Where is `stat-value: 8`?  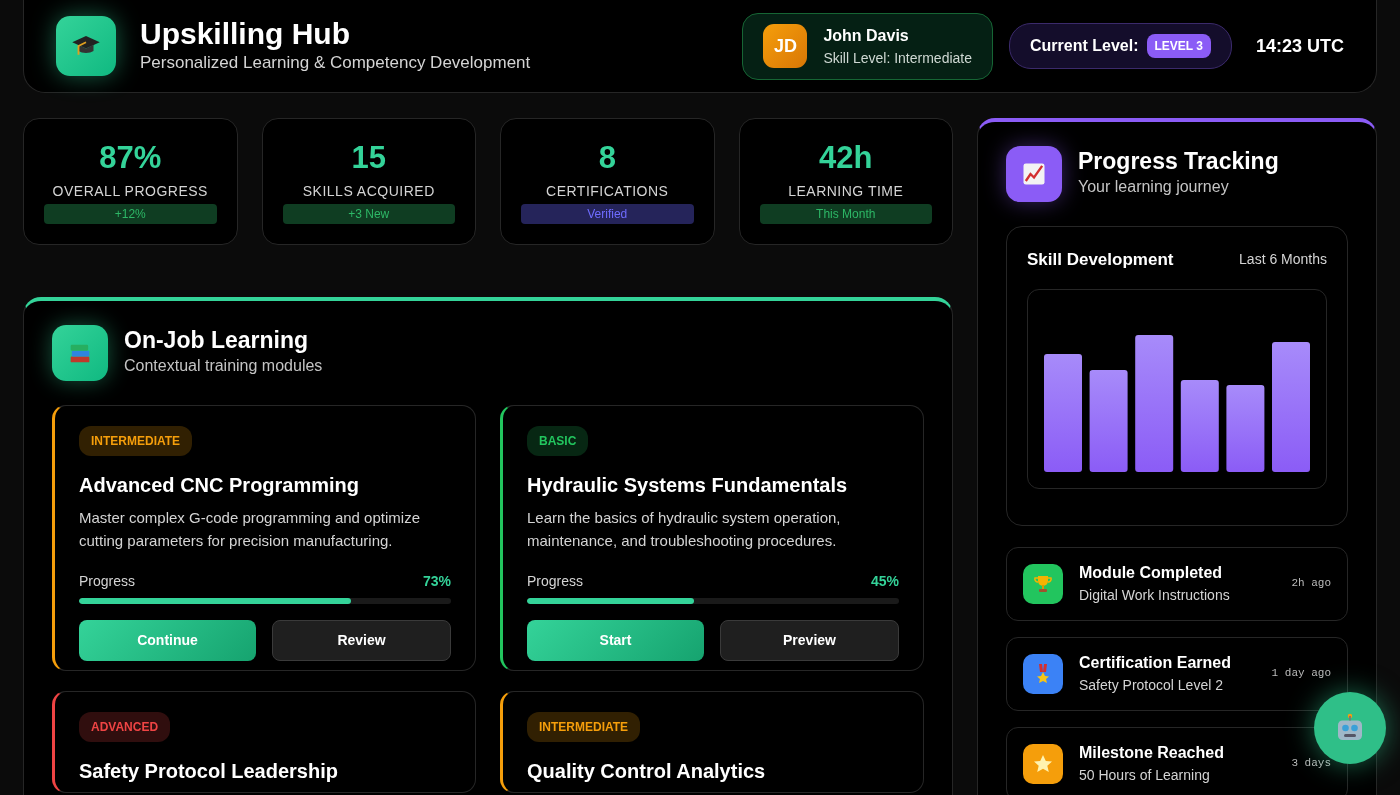 stat-value: 8 is located at coordinates (607, 158).